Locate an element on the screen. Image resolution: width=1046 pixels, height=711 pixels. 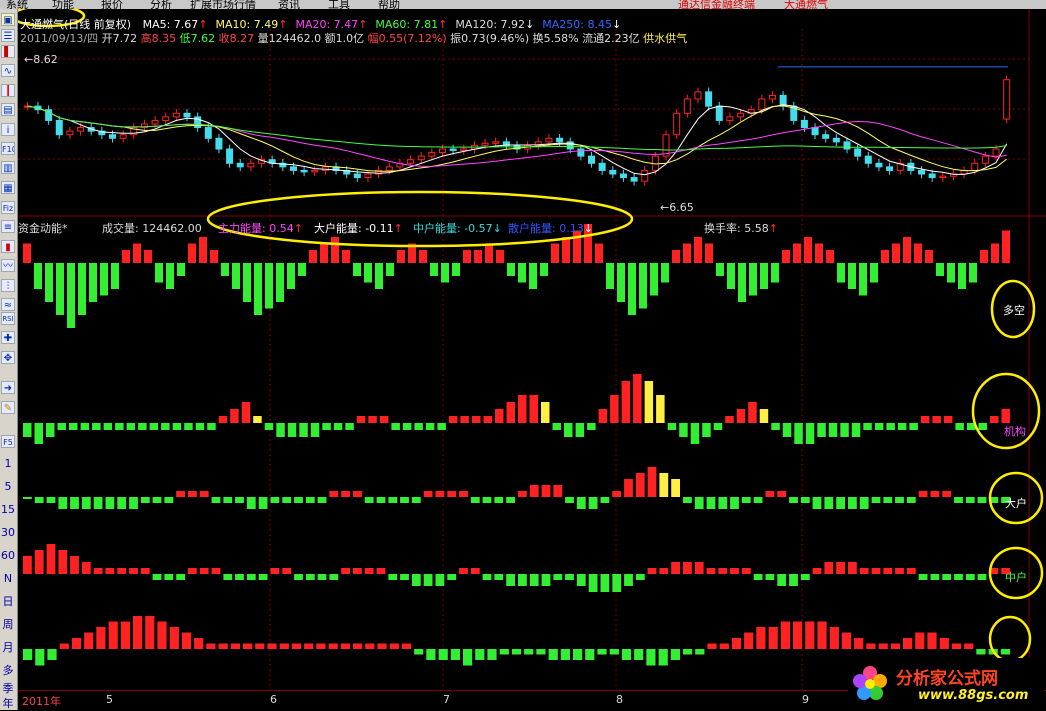
kdj-icon: 〰 is located at coordinates (8, 265).